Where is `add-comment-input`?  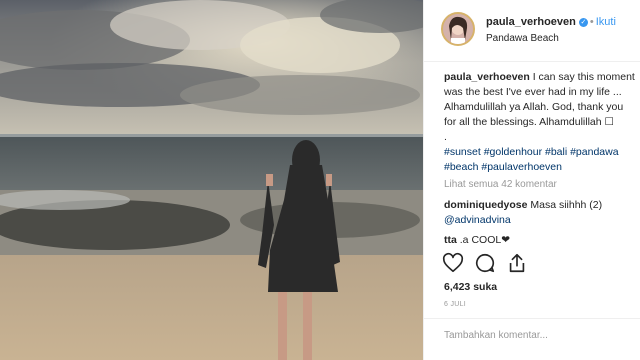 add-comment-input is located at coordinates (534, 335).